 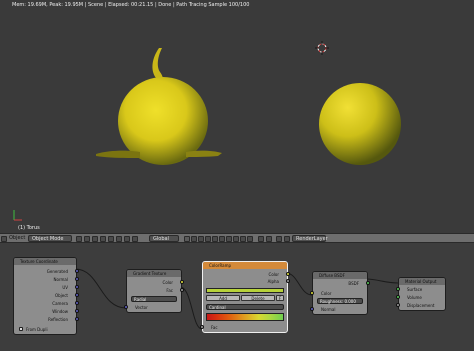 What do you see at coordinates (258, 298) in the screenshot?
I see `delete-stop-button: Delete` at bounding box center [258, 298].